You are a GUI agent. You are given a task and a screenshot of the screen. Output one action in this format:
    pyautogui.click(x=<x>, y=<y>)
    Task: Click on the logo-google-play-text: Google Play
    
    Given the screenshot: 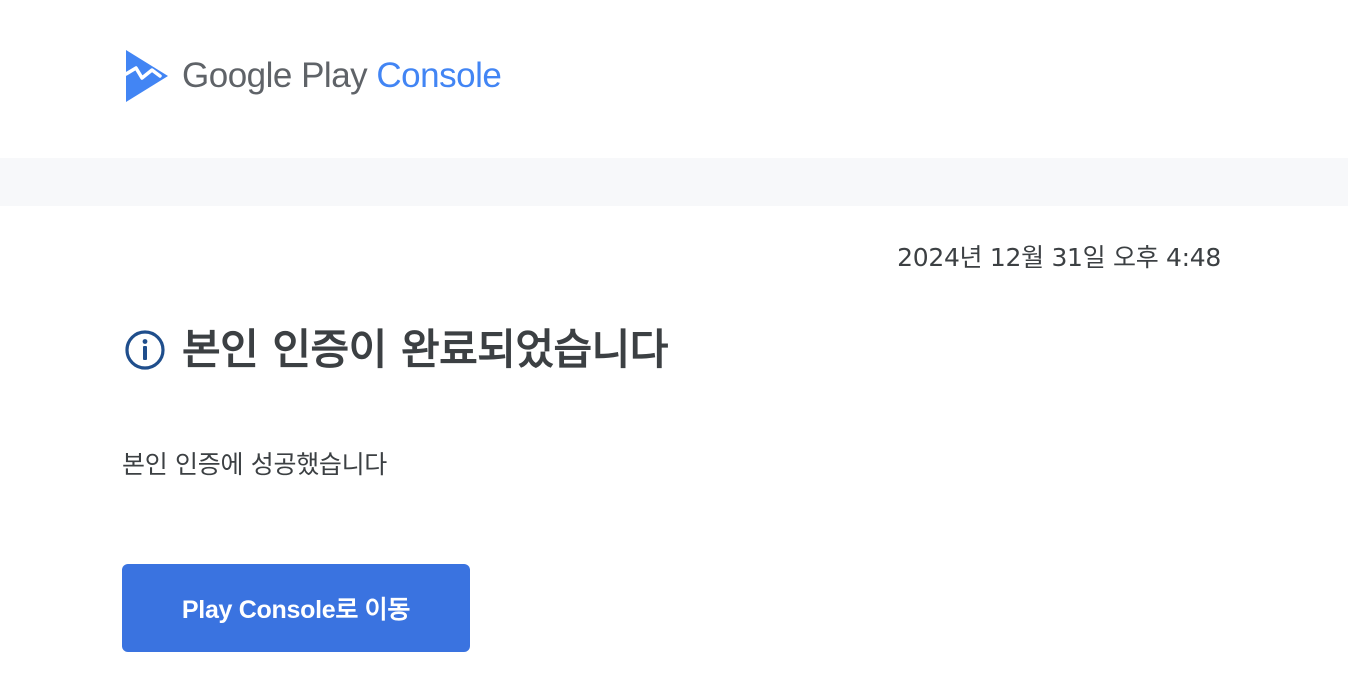 What is the action you would take?
    pyautogui.click(x=275, y=75)
    